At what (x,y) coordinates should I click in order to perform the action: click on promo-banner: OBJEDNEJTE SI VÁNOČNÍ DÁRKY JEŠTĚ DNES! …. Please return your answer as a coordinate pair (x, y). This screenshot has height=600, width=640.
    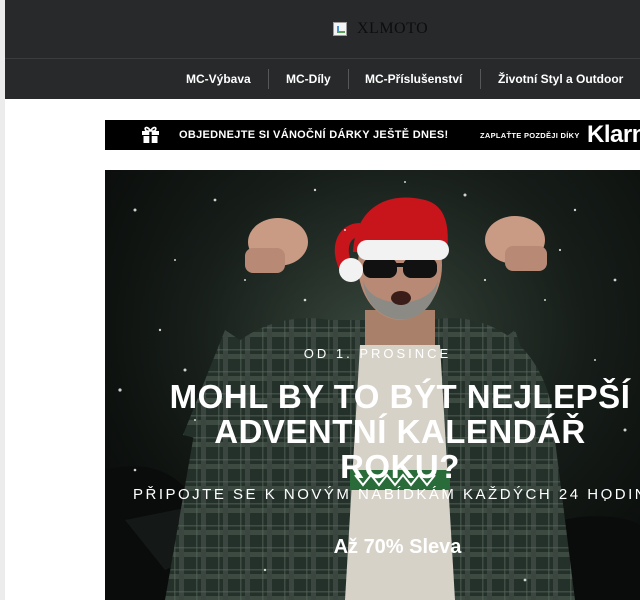
    Looking at the image, I should click on (372, 135).